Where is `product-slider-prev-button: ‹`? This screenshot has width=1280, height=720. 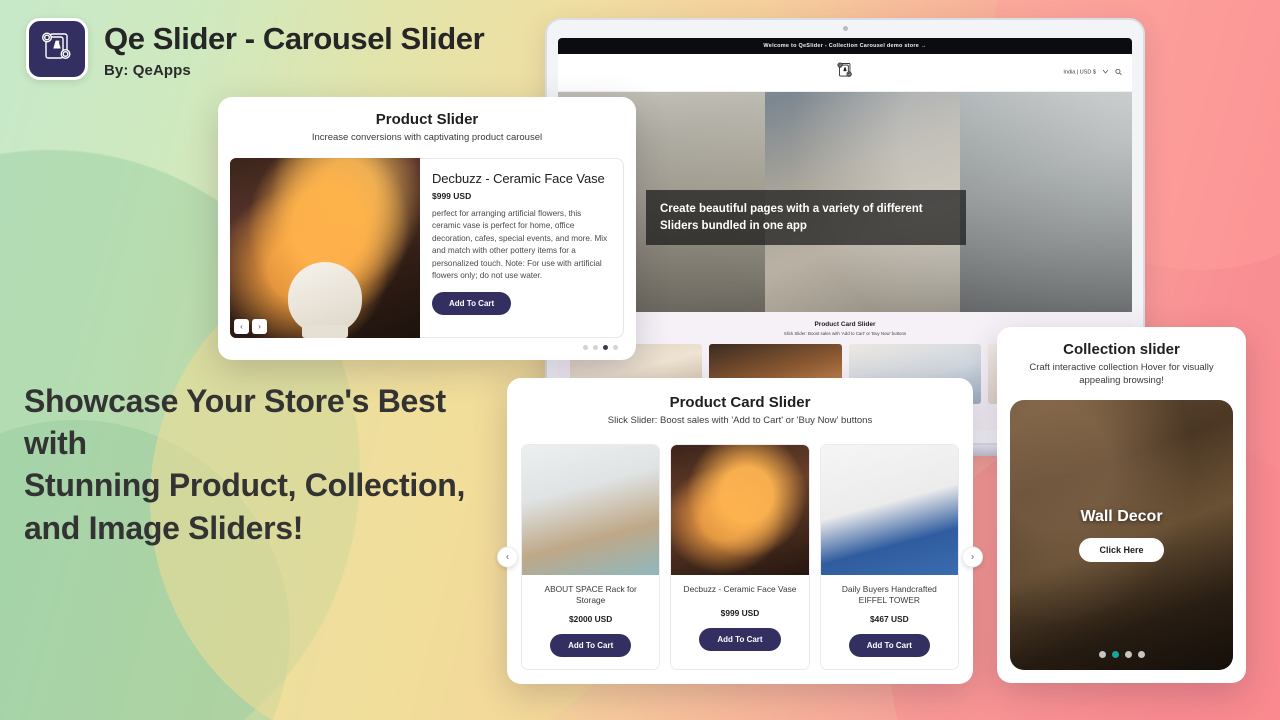
product-slider-prev-button: ‹ is located at coordinates (241, 326).